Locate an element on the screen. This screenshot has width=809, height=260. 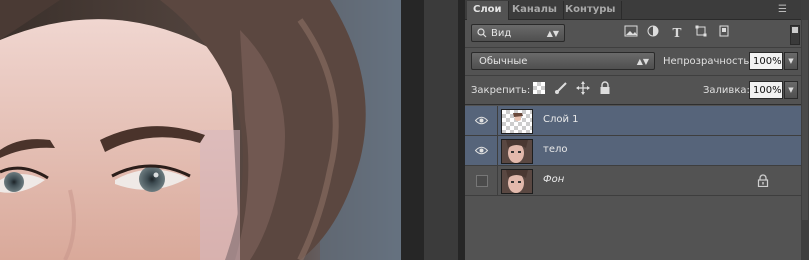
hidden-visibility-box is located at coordinates (482, 181).